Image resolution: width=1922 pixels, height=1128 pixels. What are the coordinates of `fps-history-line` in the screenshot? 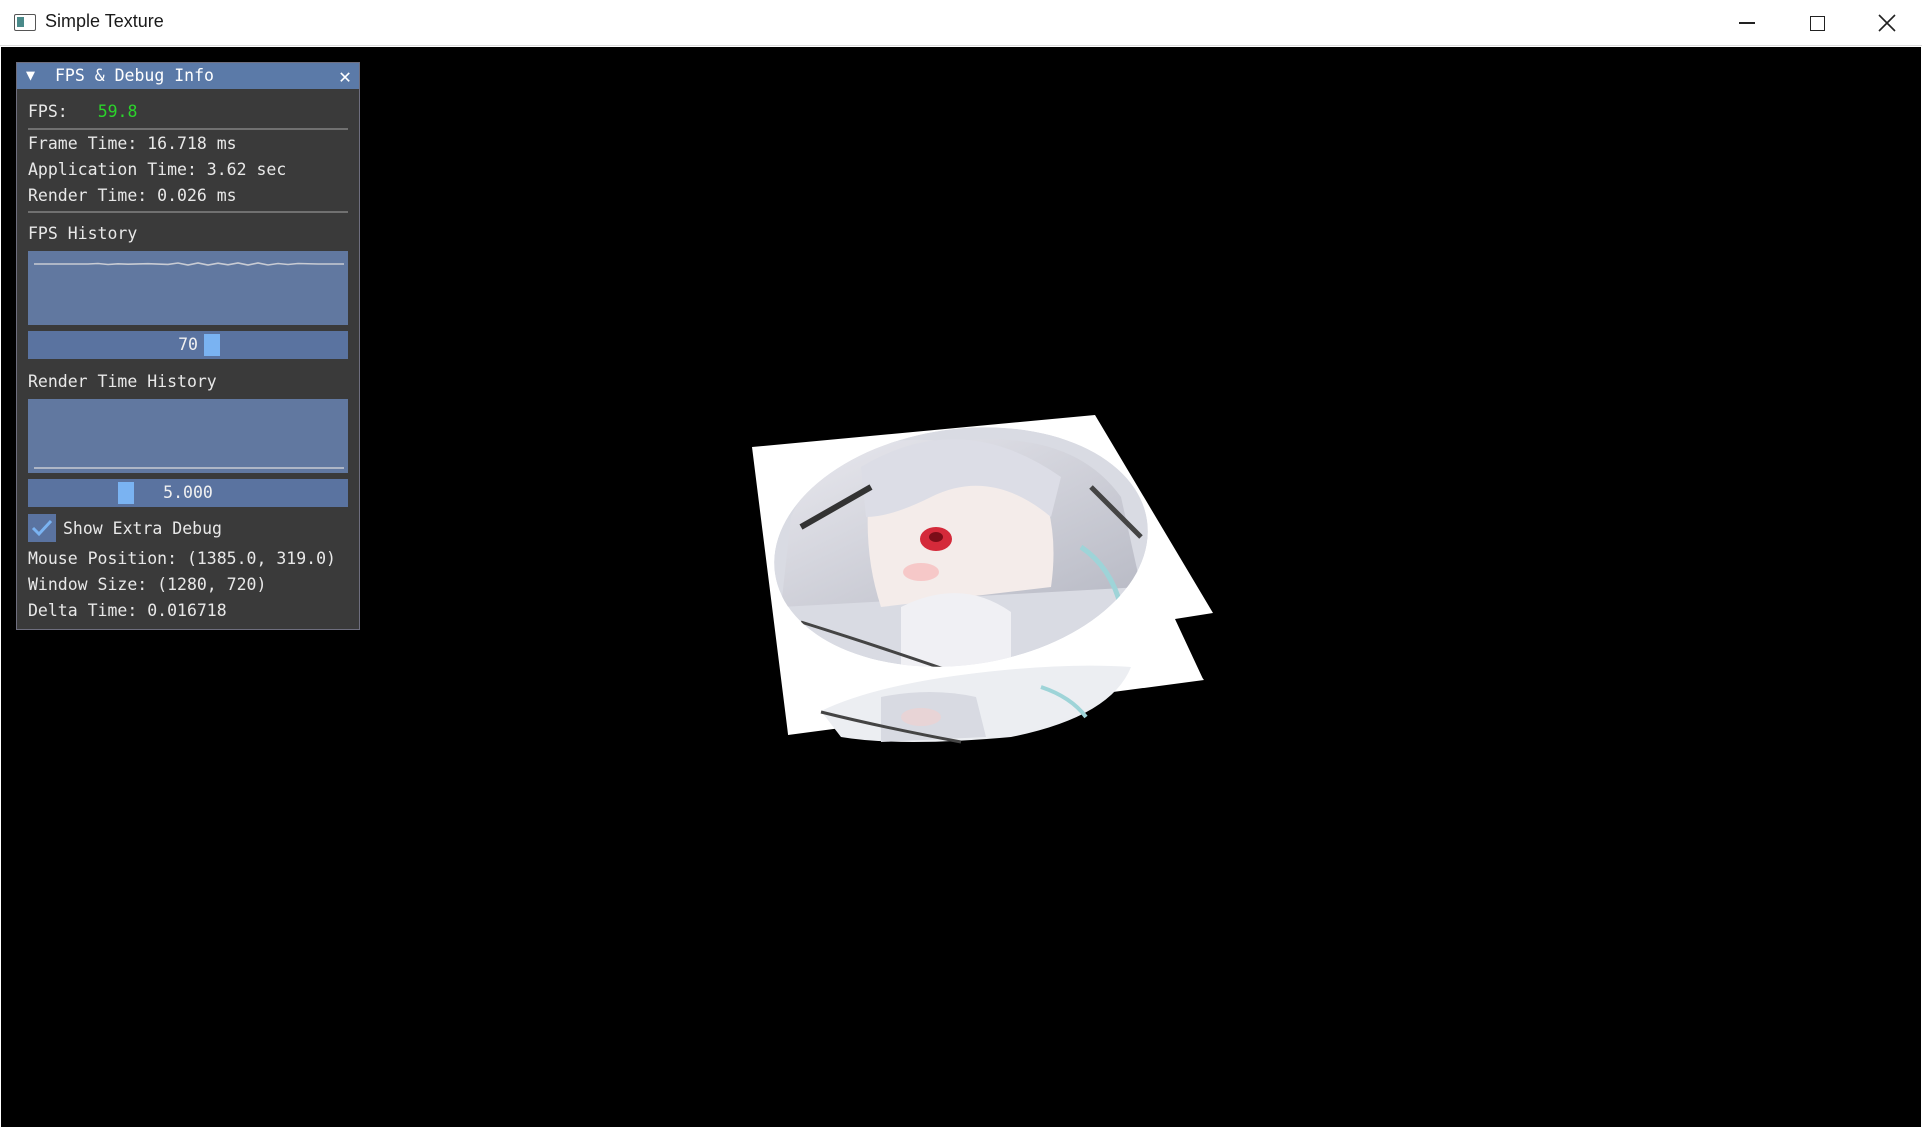 It's located at (189, 264).